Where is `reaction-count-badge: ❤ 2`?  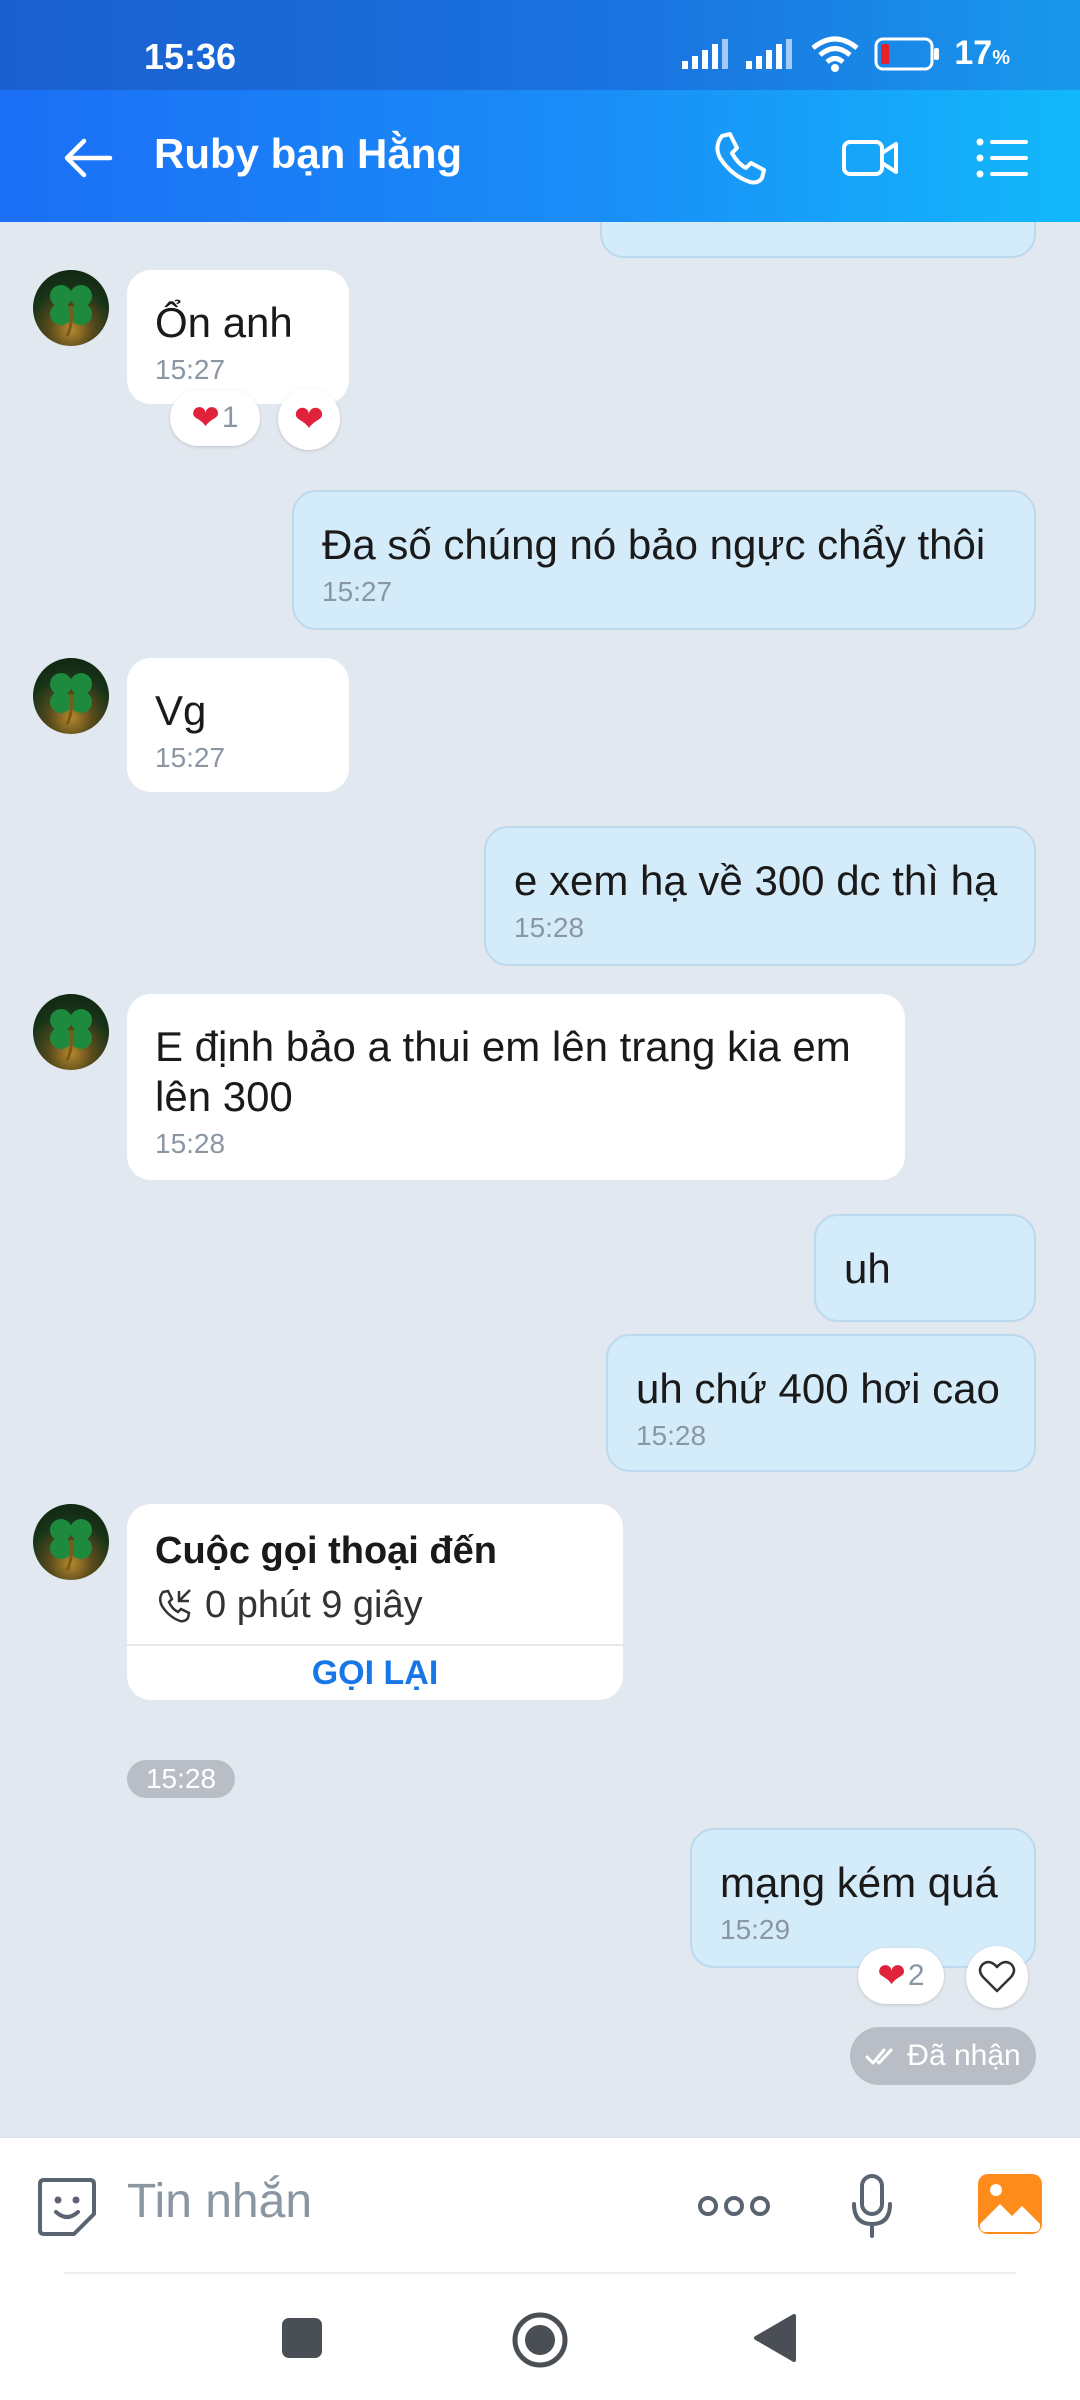
reaction-count-badge: ❤ 2 is located at coordinates (901, 1976).